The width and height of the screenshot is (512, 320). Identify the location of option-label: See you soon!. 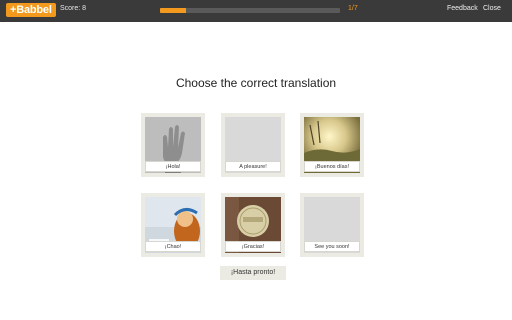
(332, 246).